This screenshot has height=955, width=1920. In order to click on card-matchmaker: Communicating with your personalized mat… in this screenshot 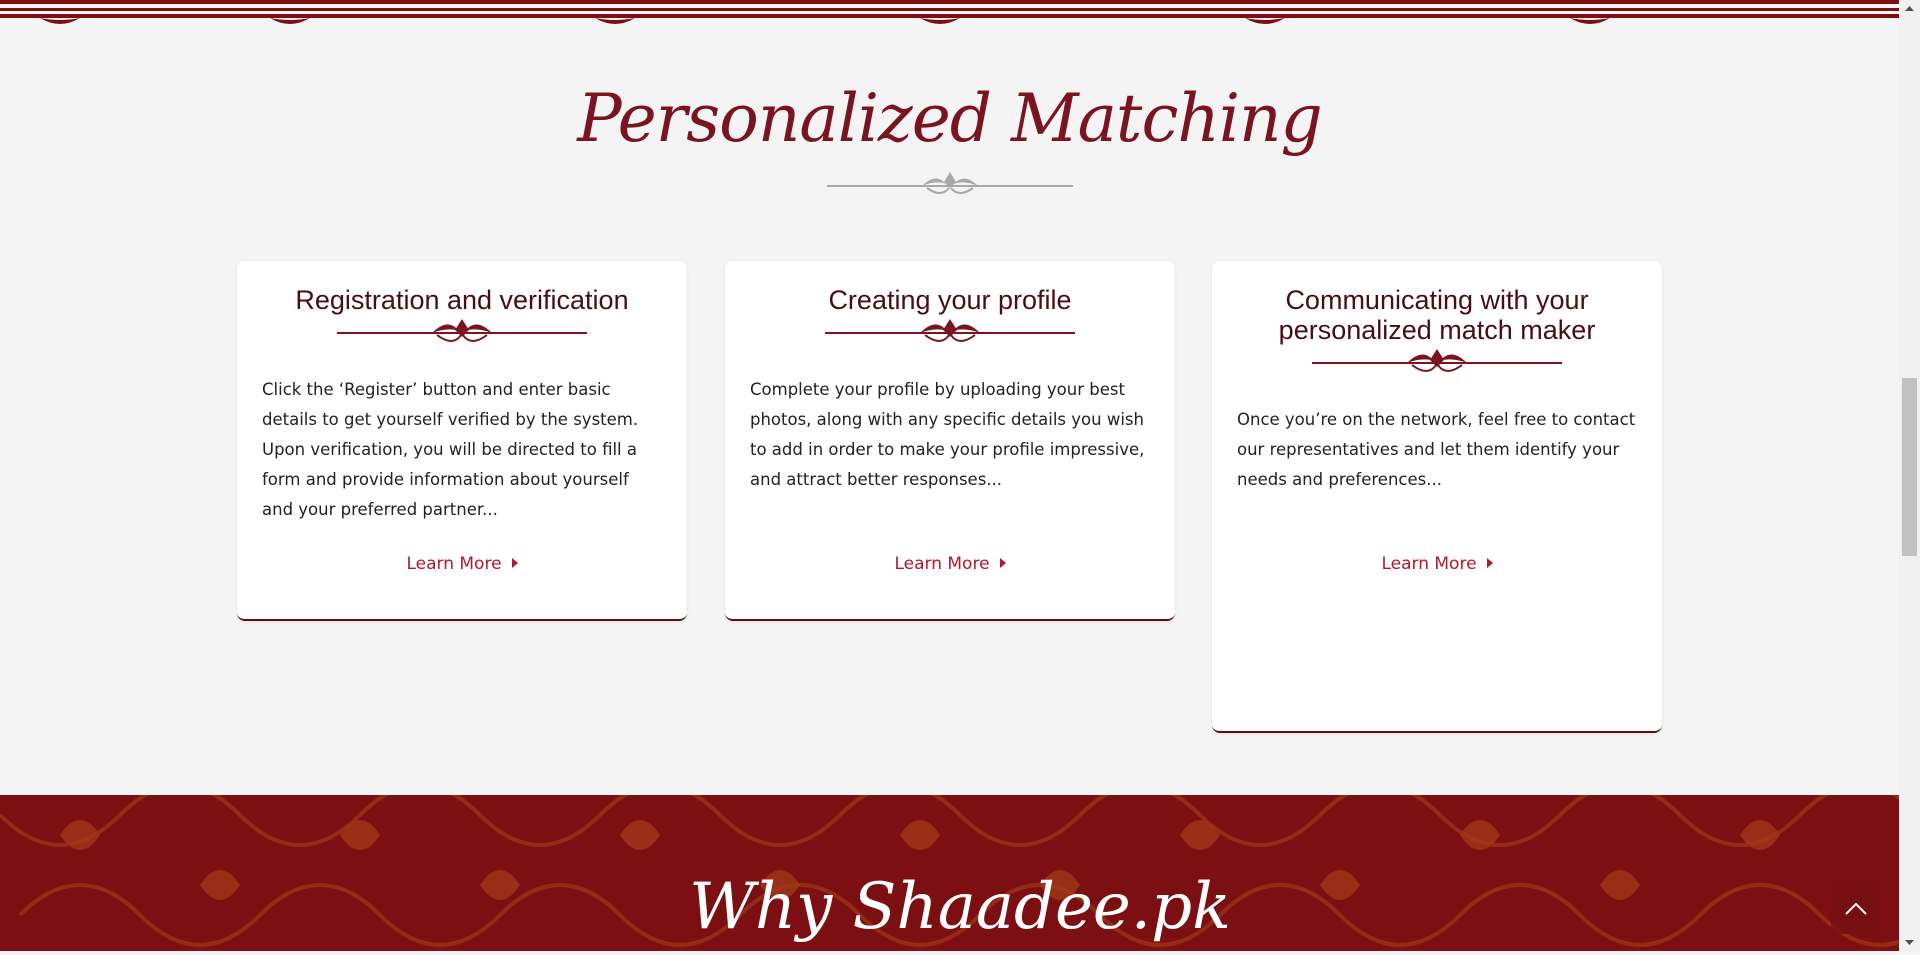, I will do `click(1437, 497)`.